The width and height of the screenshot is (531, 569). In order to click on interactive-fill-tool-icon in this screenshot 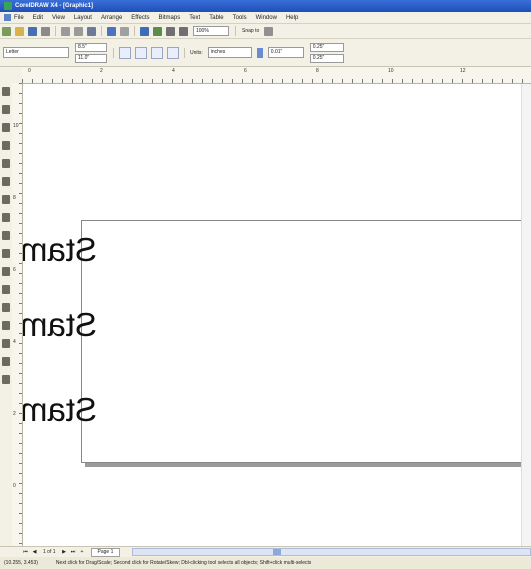, I will do `click(6, 379)`.